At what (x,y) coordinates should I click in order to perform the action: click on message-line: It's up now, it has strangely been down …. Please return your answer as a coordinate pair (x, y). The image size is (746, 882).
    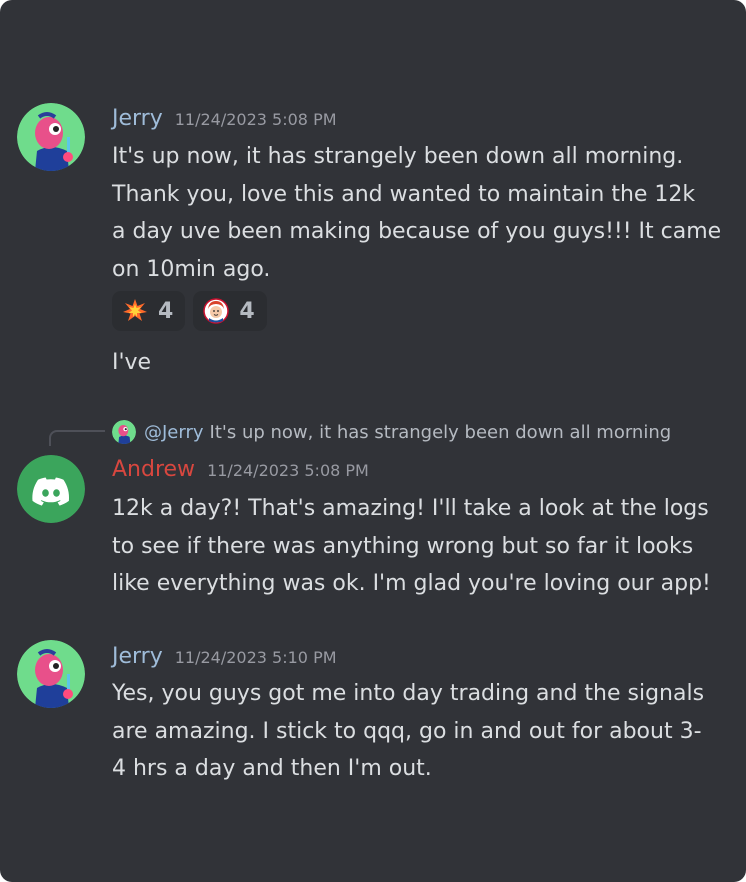
    Looking at the image, I should click on (398, 156).